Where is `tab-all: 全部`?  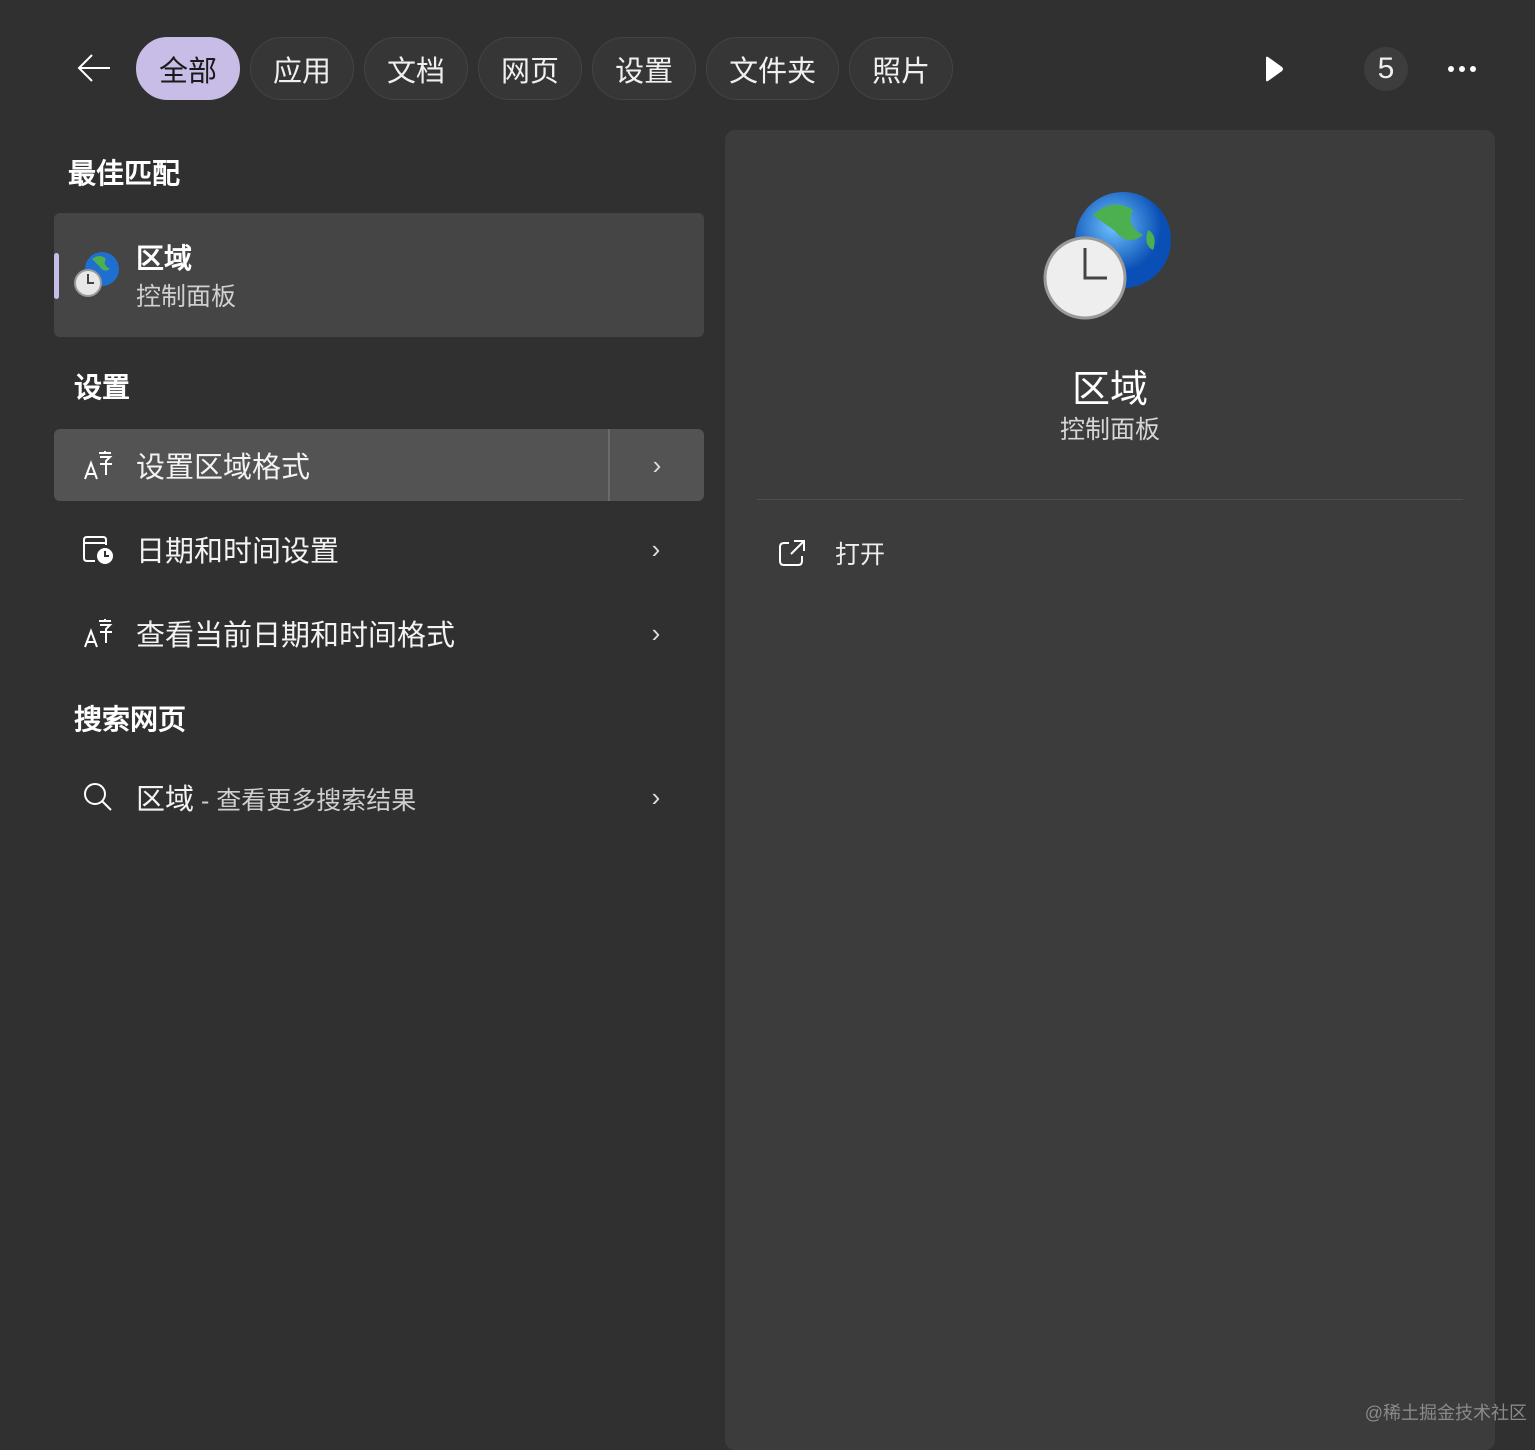 tab-all: 全部 is located at coordinates (188, 68).